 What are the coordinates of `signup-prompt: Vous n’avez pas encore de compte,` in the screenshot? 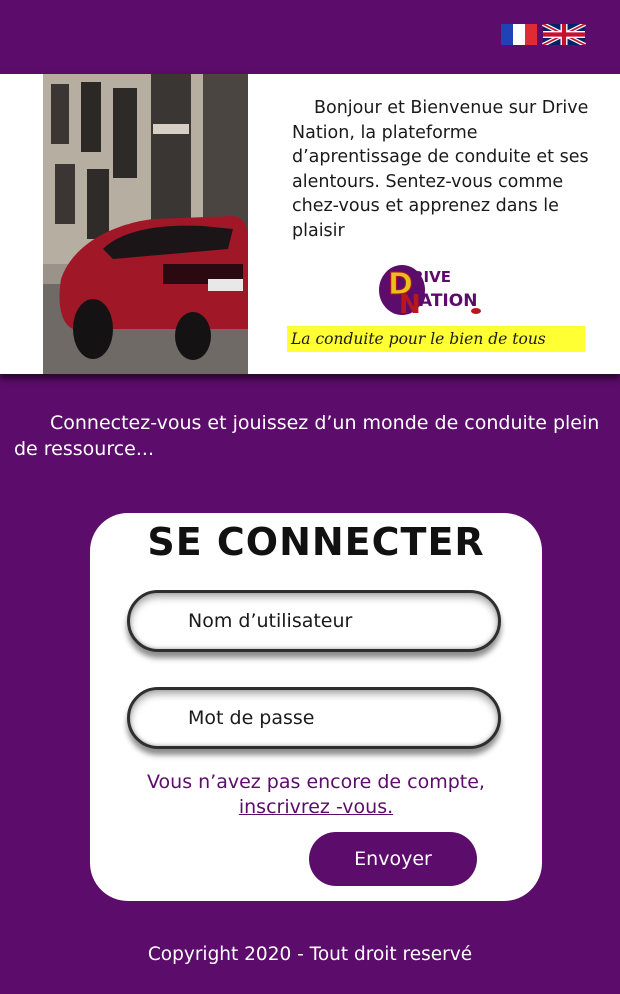 It's located at (316, 782).